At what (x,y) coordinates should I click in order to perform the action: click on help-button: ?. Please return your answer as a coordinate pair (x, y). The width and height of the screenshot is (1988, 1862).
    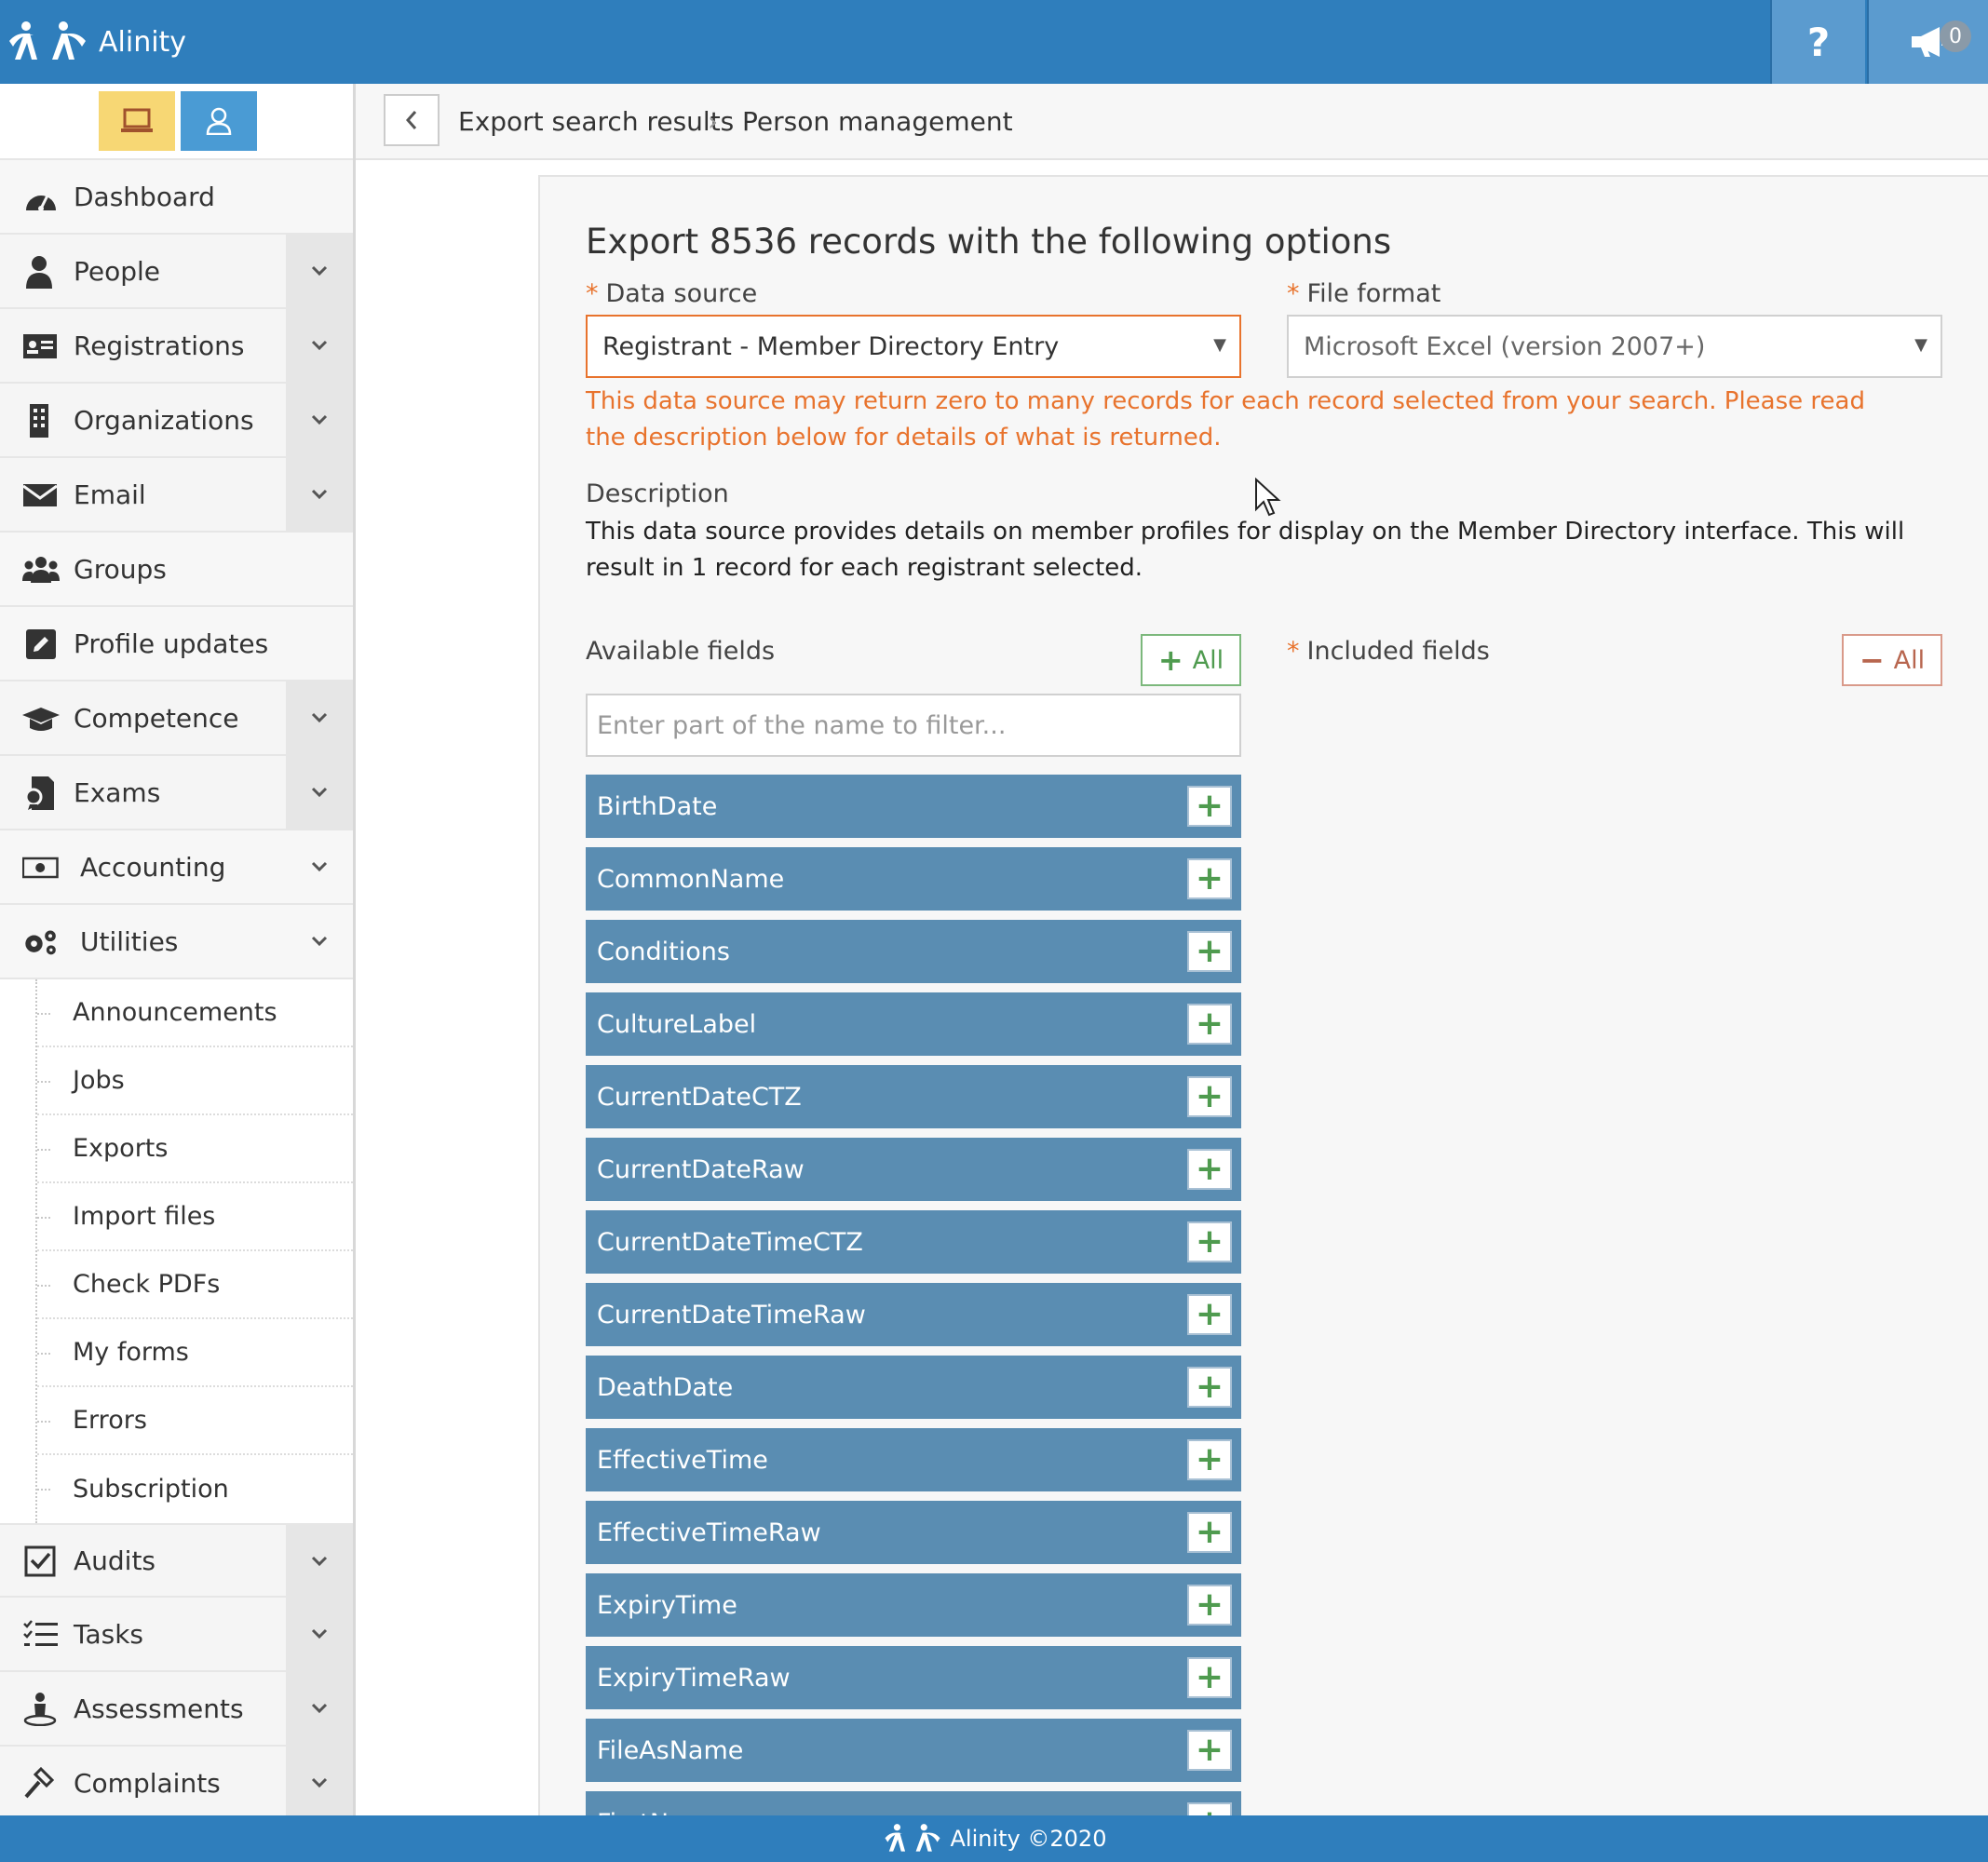
    Looking at the image, I should click on (1817, 42).